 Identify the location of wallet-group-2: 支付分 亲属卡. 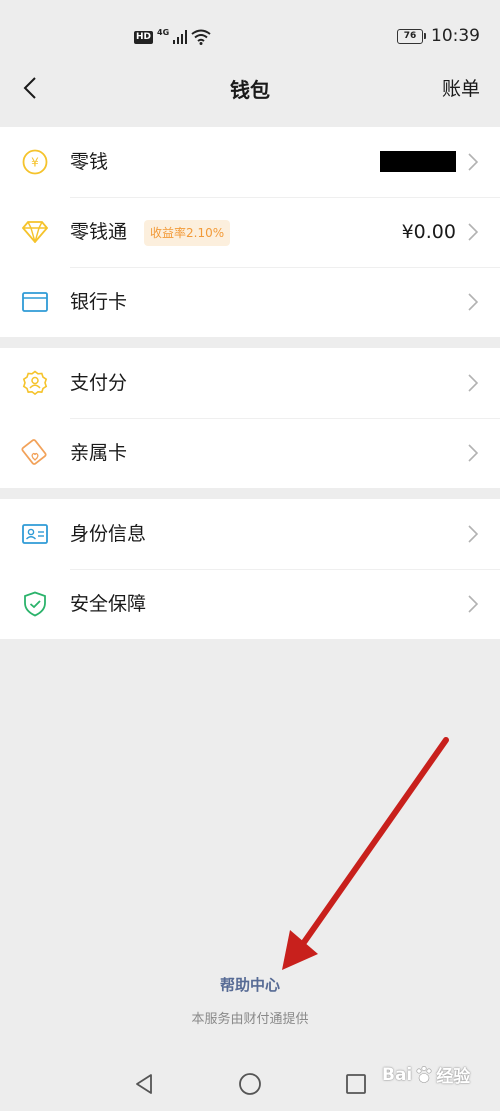
(250, 418).